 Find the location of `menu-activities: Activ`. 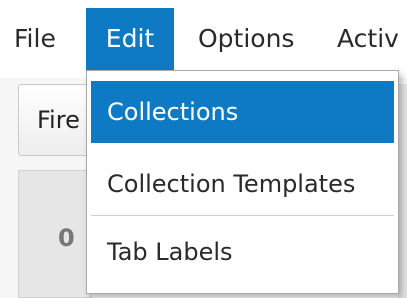

menu-activities: Activ is located at coordinates (372, 39).